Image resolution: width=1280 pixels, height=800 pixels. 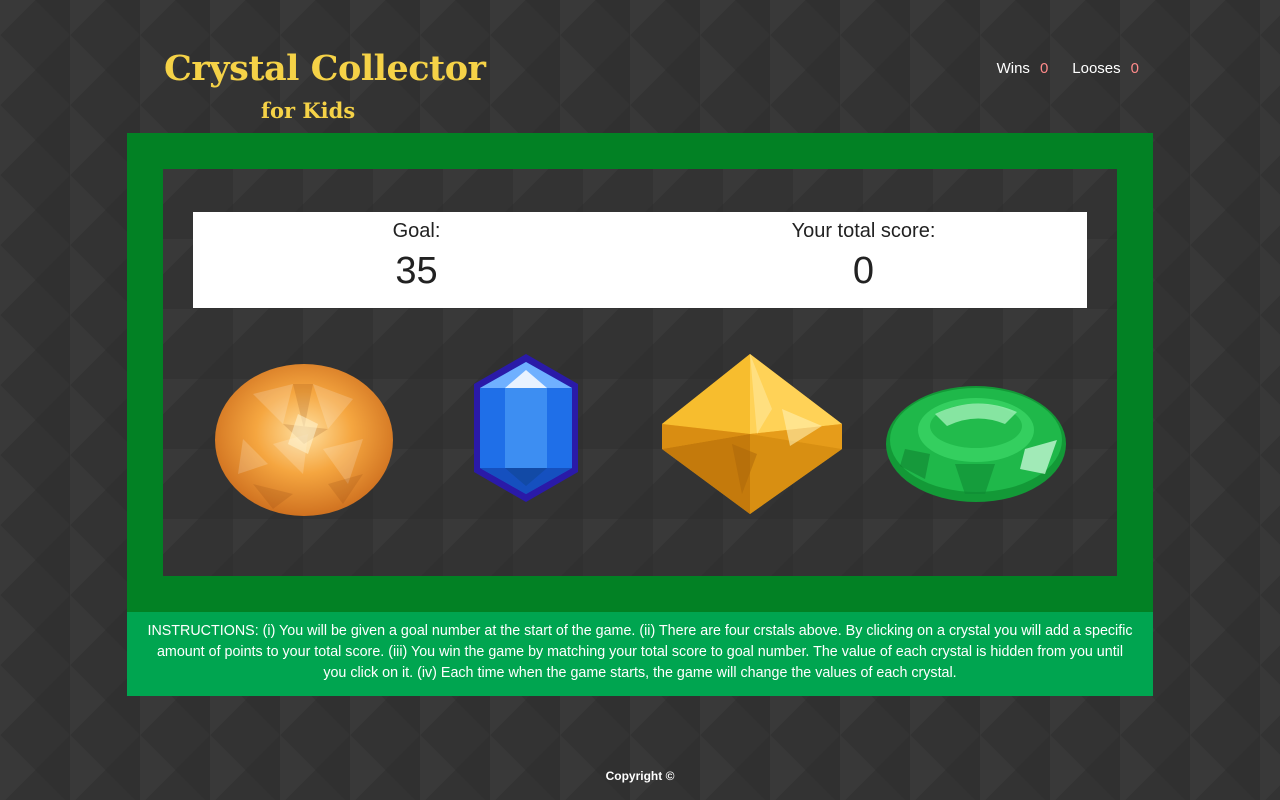 I want to click on total-score-label: Your total score:, so click(x=863, y=231).